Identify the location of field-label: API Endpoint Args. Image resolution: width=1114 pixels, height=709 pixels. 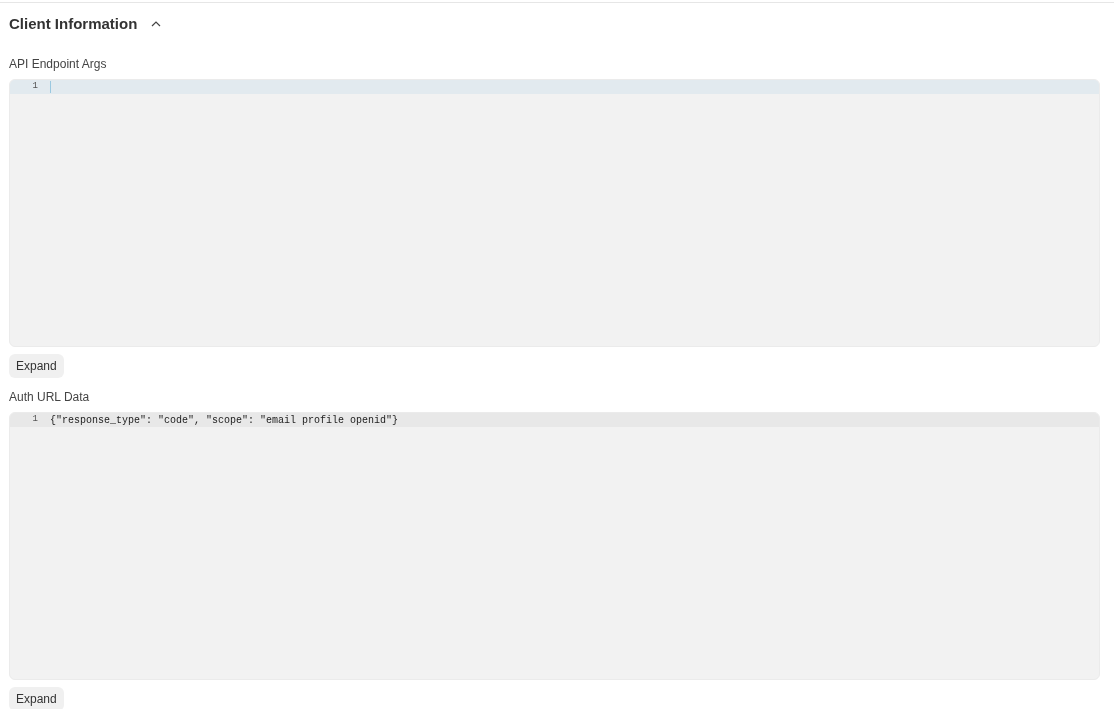
(58, 64).